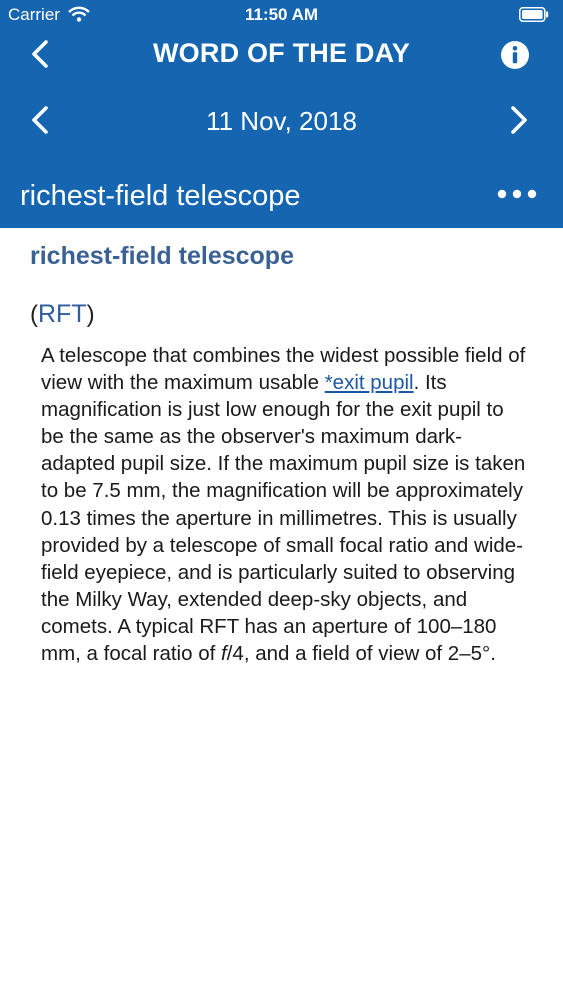  I want to click on date-bar: 11 Nov, 2018, so click(281, 120).